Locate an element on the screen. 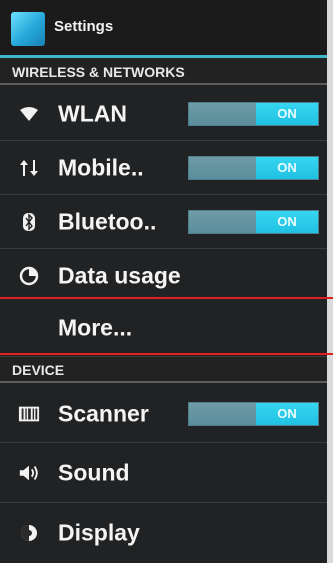 This screenshot has width=333, height=563. wifi-icon is located at coordinates (29, 114).